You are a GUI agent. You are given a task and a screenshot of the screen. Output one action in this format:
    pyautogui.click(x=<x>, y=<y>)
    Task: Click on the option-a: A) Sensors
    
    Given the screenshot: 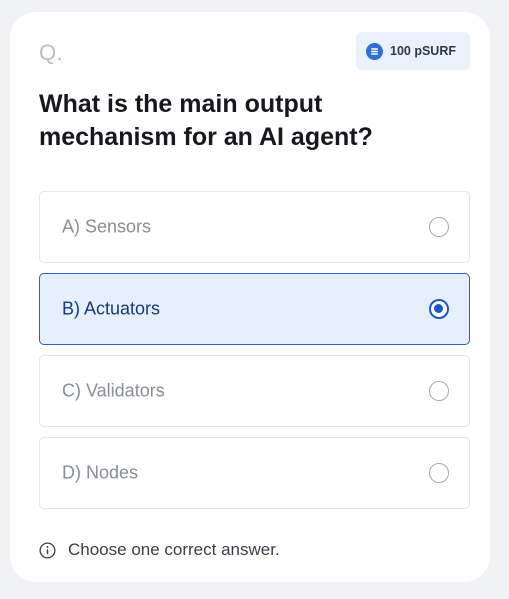 What is the action you would take?
    pyautogui.click(x=254, y=227)
    